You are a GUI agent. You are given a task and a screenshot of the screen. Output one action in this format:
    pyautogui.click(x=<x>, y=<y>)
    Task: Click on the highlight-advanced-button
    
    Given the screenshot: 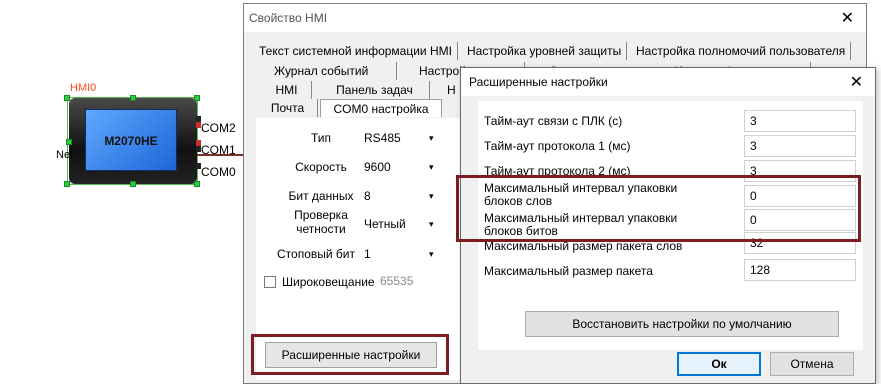 What is the action you would take?
    pyautogui.click(x=350, y=354)
    